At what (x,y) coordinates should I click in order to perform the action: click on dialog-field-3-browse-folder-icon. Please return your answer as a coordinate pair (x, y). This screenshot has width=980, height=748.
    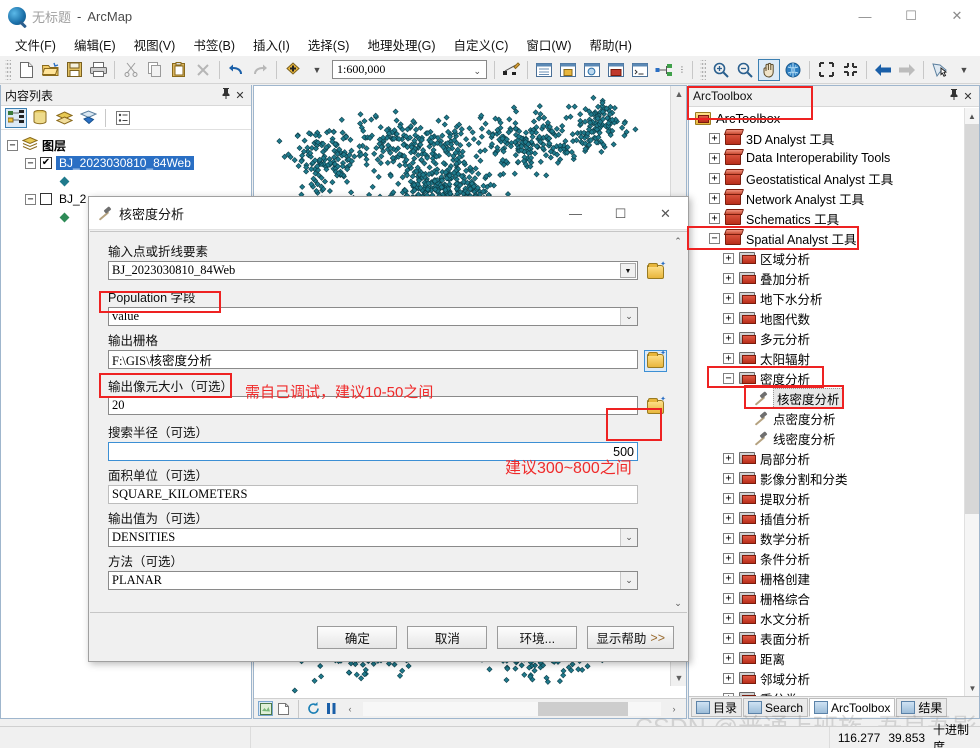
    Looking at the image, I should click on (655, 406).